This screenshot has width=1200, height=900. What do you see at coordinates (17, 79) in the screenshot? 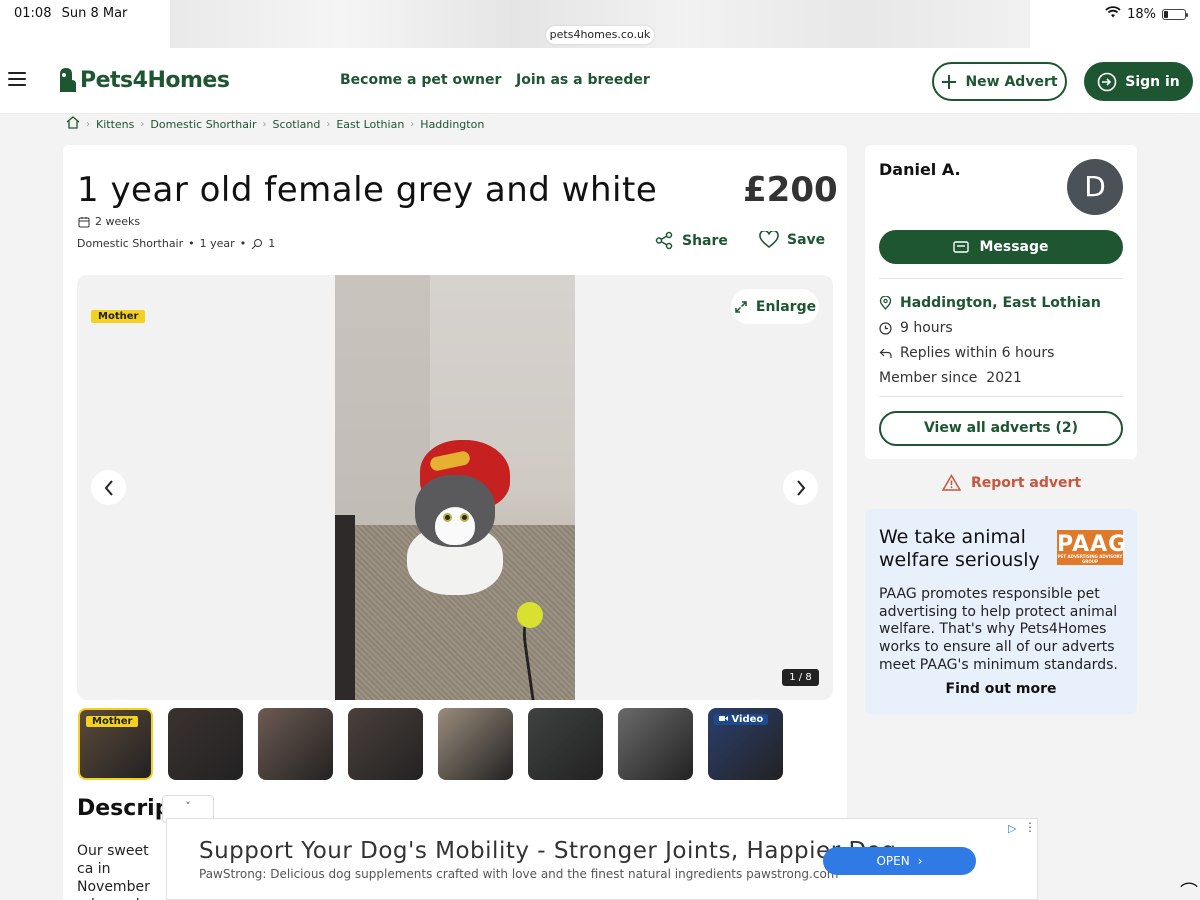
I see `menu-icon` at bounding box center [17, 79].